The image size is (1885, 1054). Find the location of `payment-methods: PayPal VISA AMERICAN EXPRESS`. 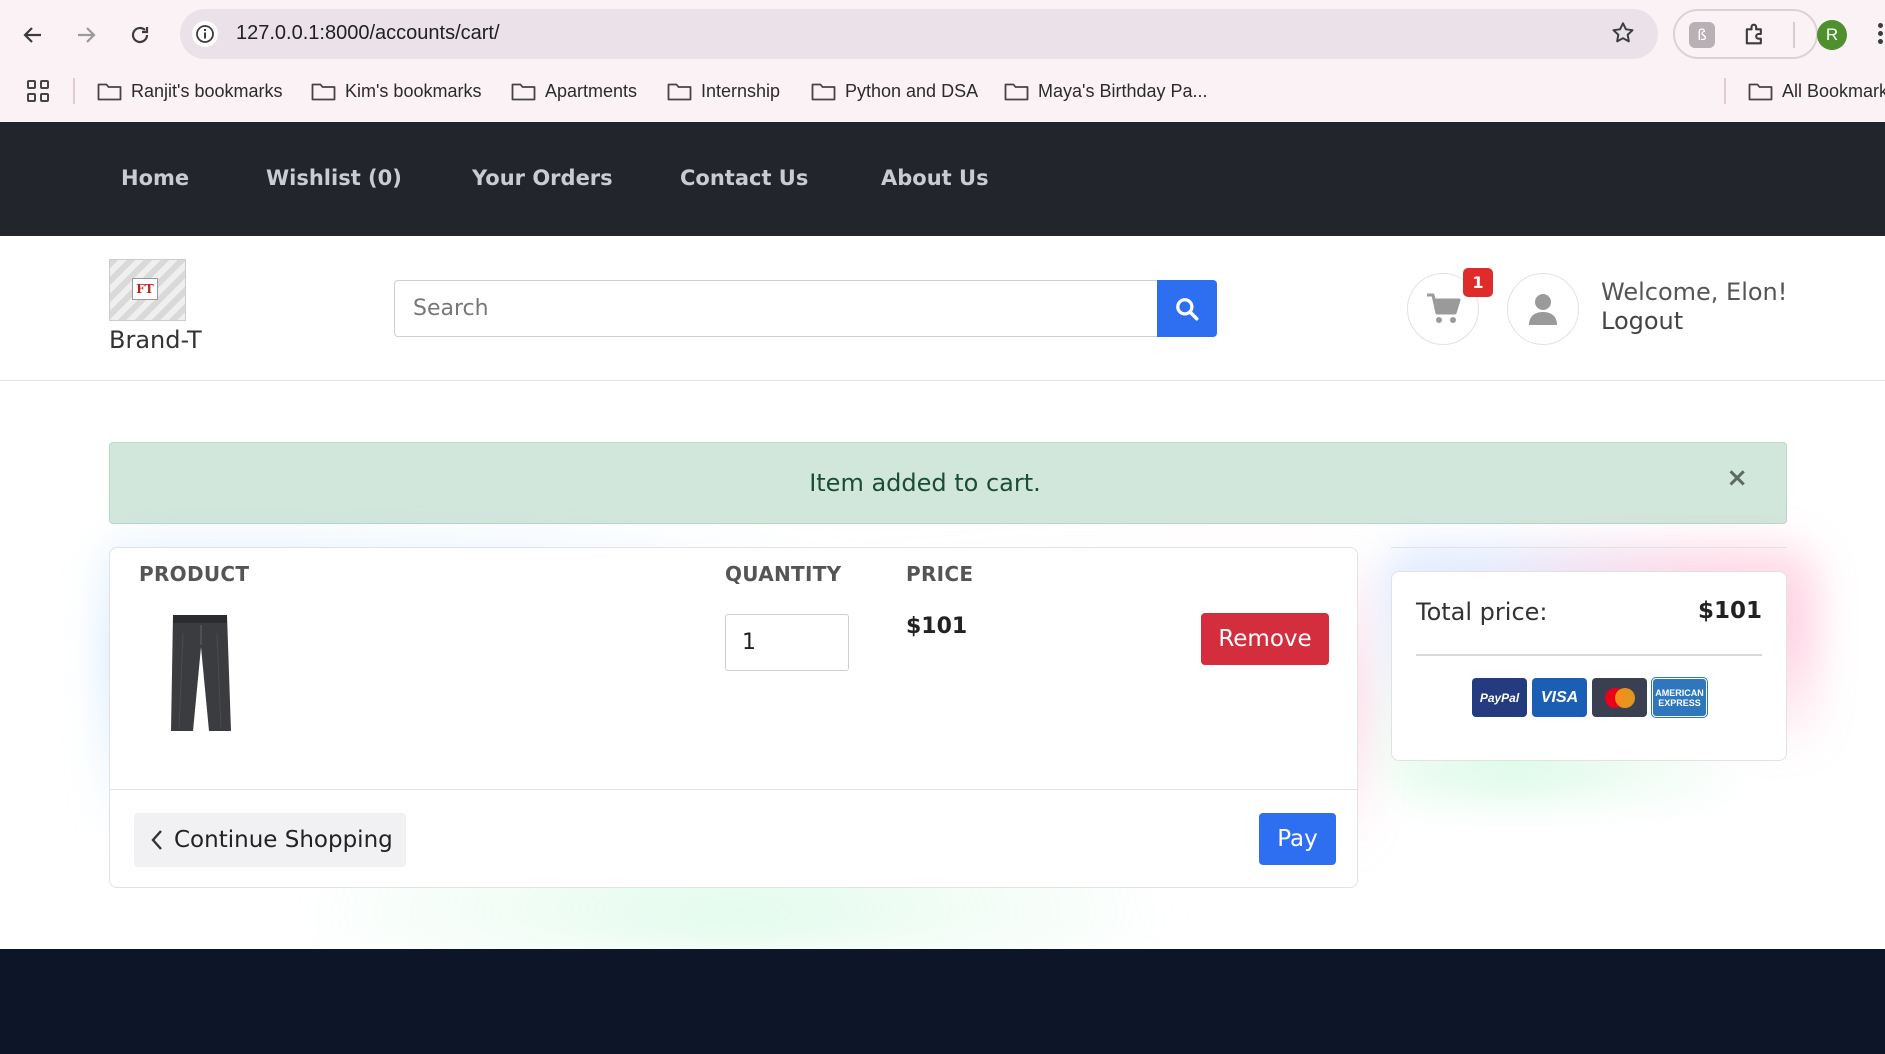

payment-methods: PayPal VISA AMERICAN EXPRESS is located at coordinates (1589, 697).